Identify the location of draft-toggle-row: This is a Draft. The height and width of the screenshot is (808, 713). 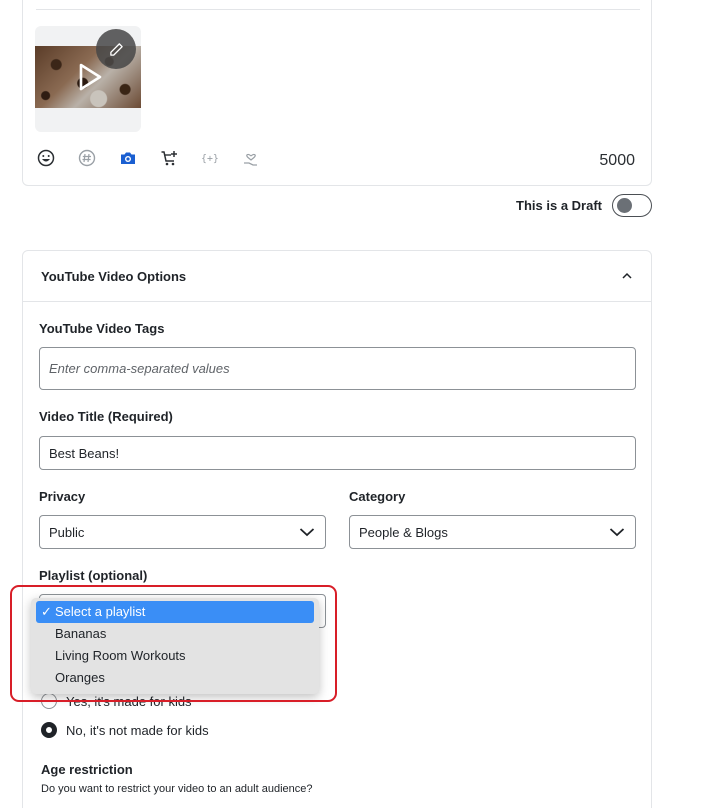
(584, 205).